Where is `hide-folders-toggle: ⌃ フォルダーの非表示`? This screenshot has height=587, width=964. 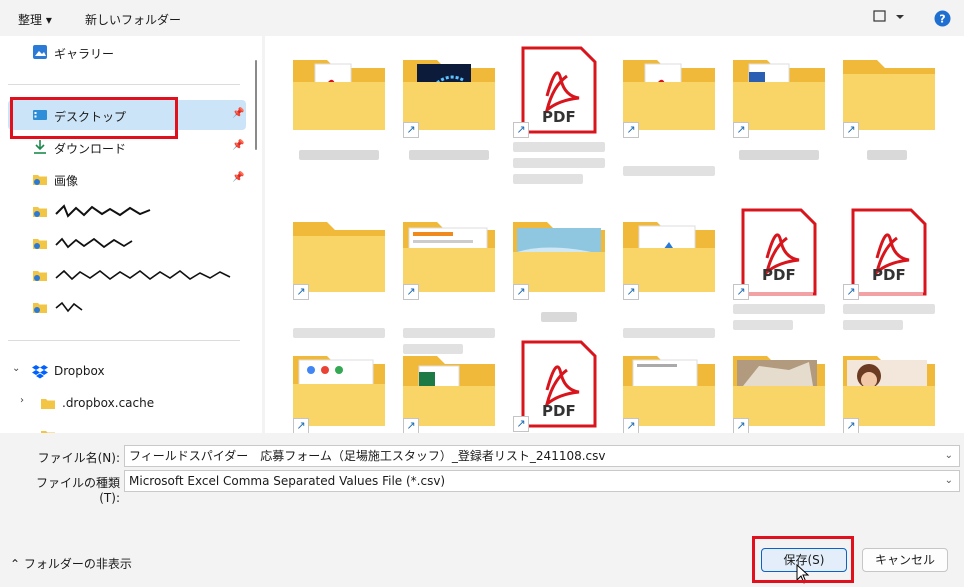
hide-folders-toggle: ⌃ フォルダーの非表示 is located at coordinates (71, 563).